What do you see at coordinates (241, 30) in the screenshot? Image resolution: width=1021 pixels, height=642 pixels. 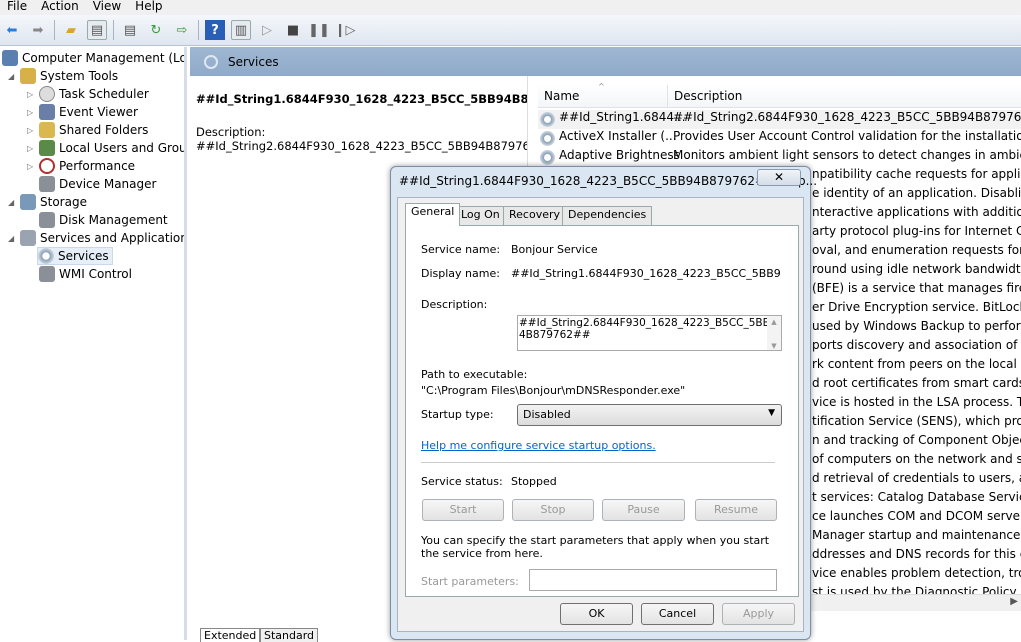 I see `show-action-pane-icon: ▥` at bounding box center [241, 30].